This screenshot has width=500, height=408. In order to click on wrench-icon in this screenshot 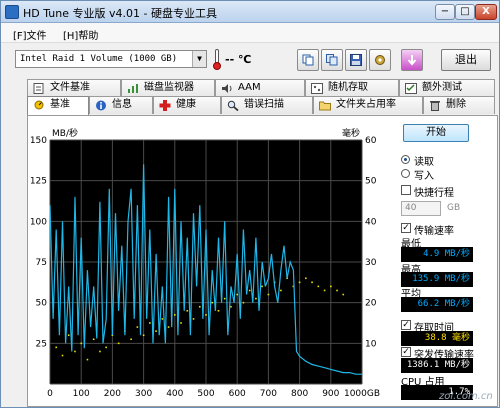, I will do `click(380, 60)`.